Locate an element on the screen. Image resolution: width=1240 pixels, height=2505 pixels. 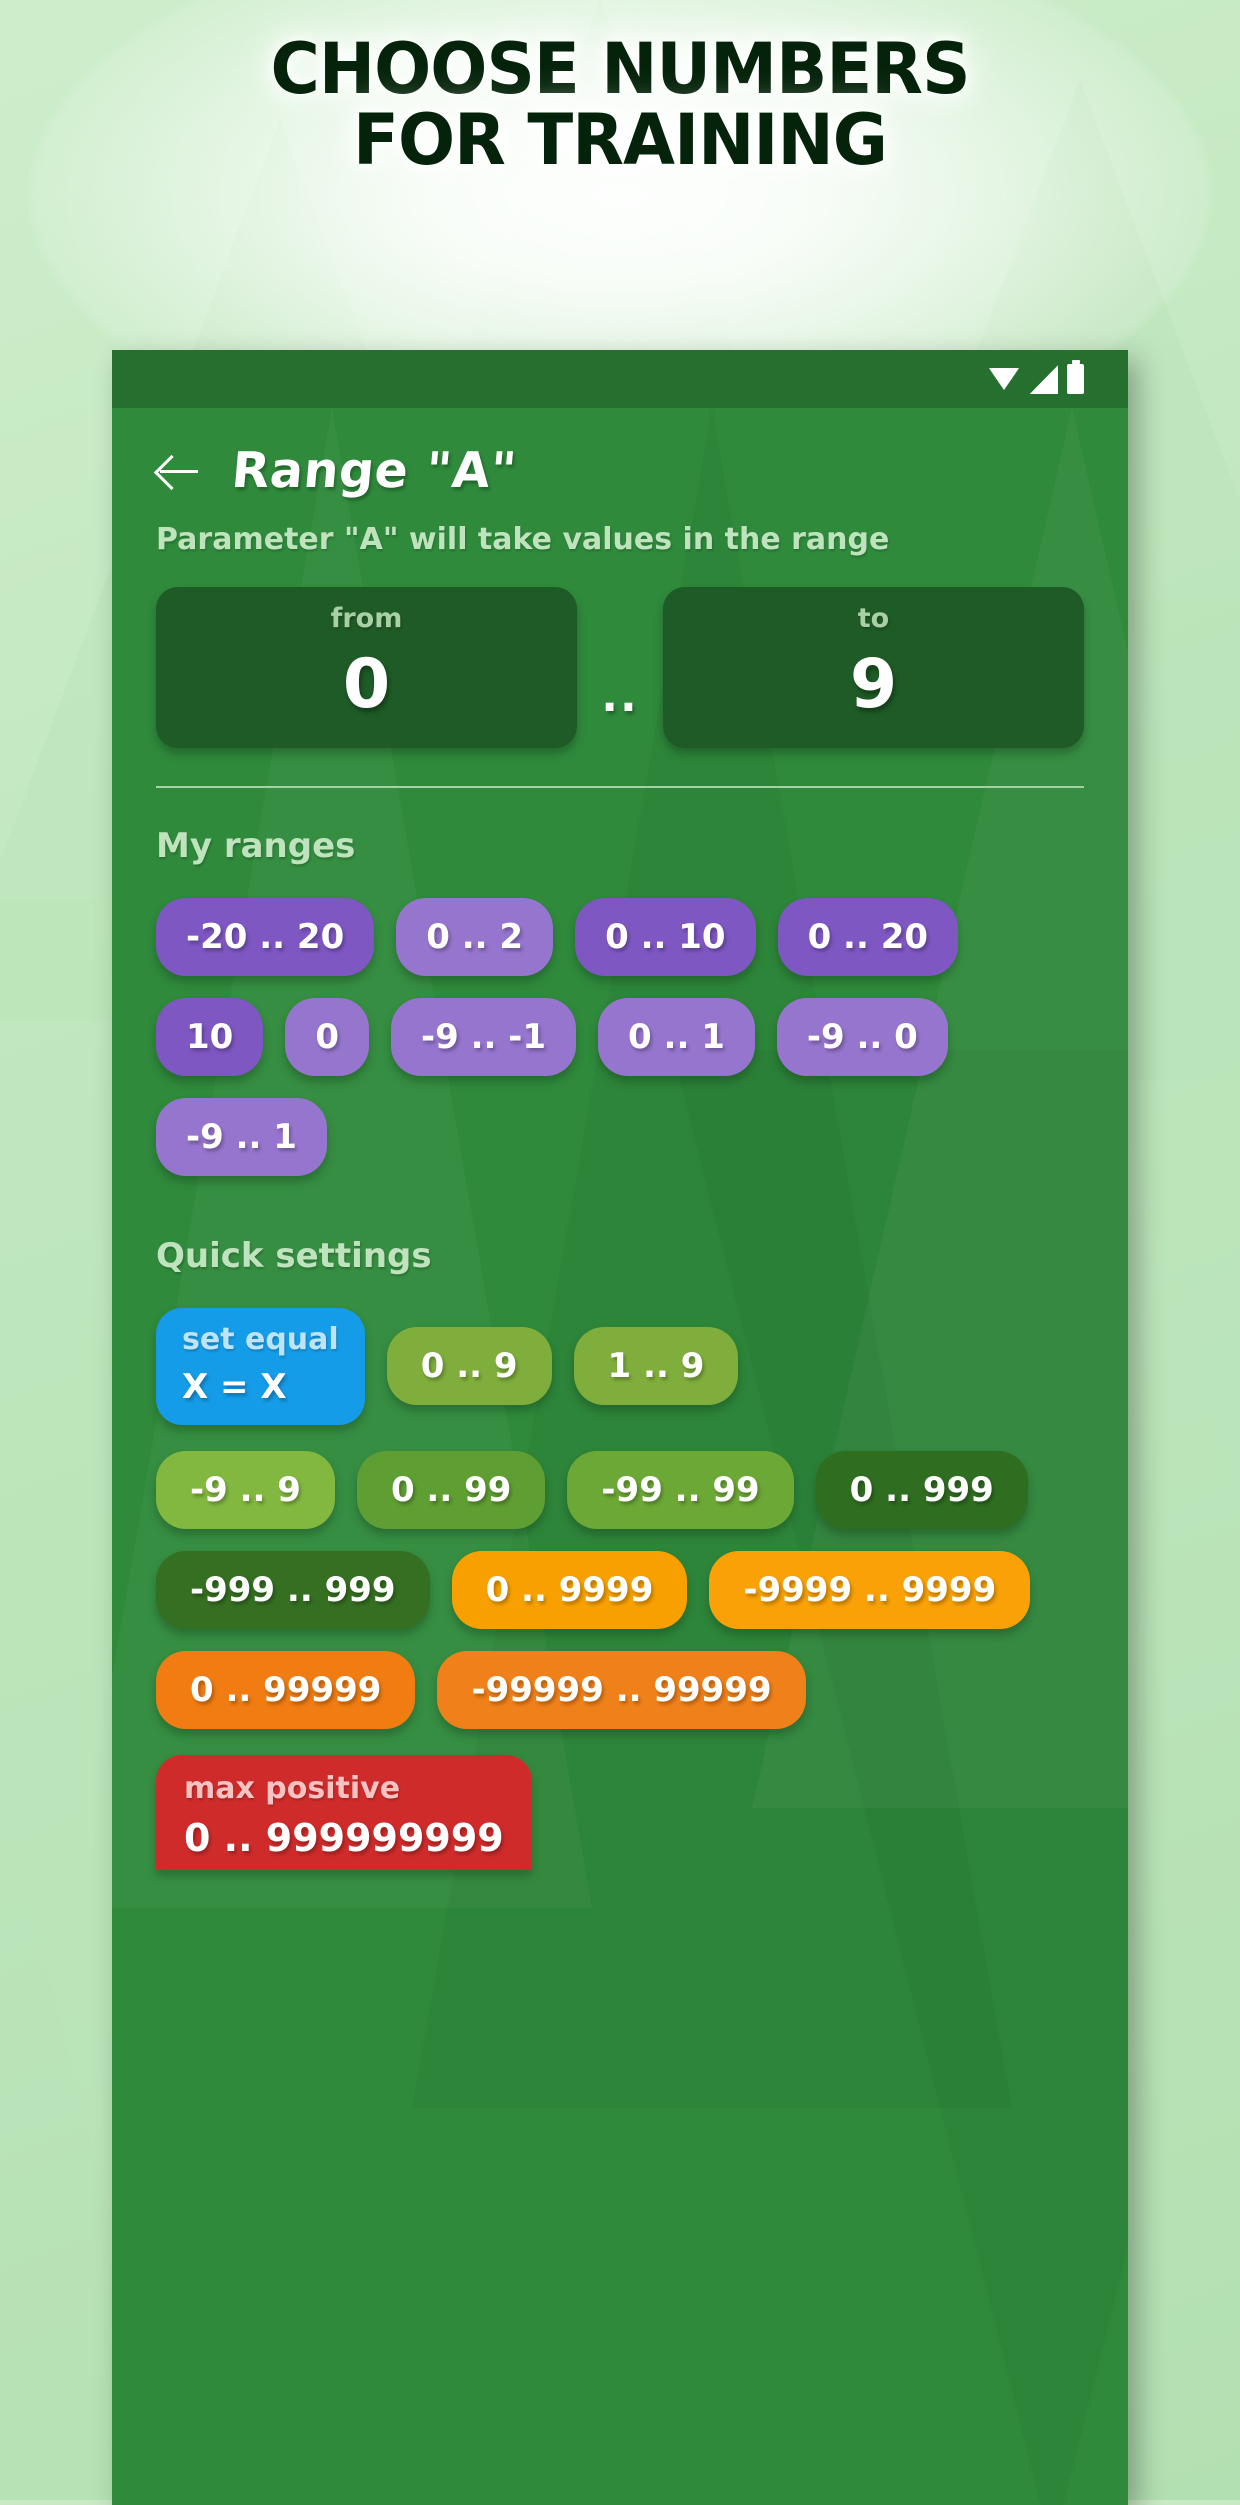
range-chip: -9999 .. 9999 is located at coordinates (870, 1589).